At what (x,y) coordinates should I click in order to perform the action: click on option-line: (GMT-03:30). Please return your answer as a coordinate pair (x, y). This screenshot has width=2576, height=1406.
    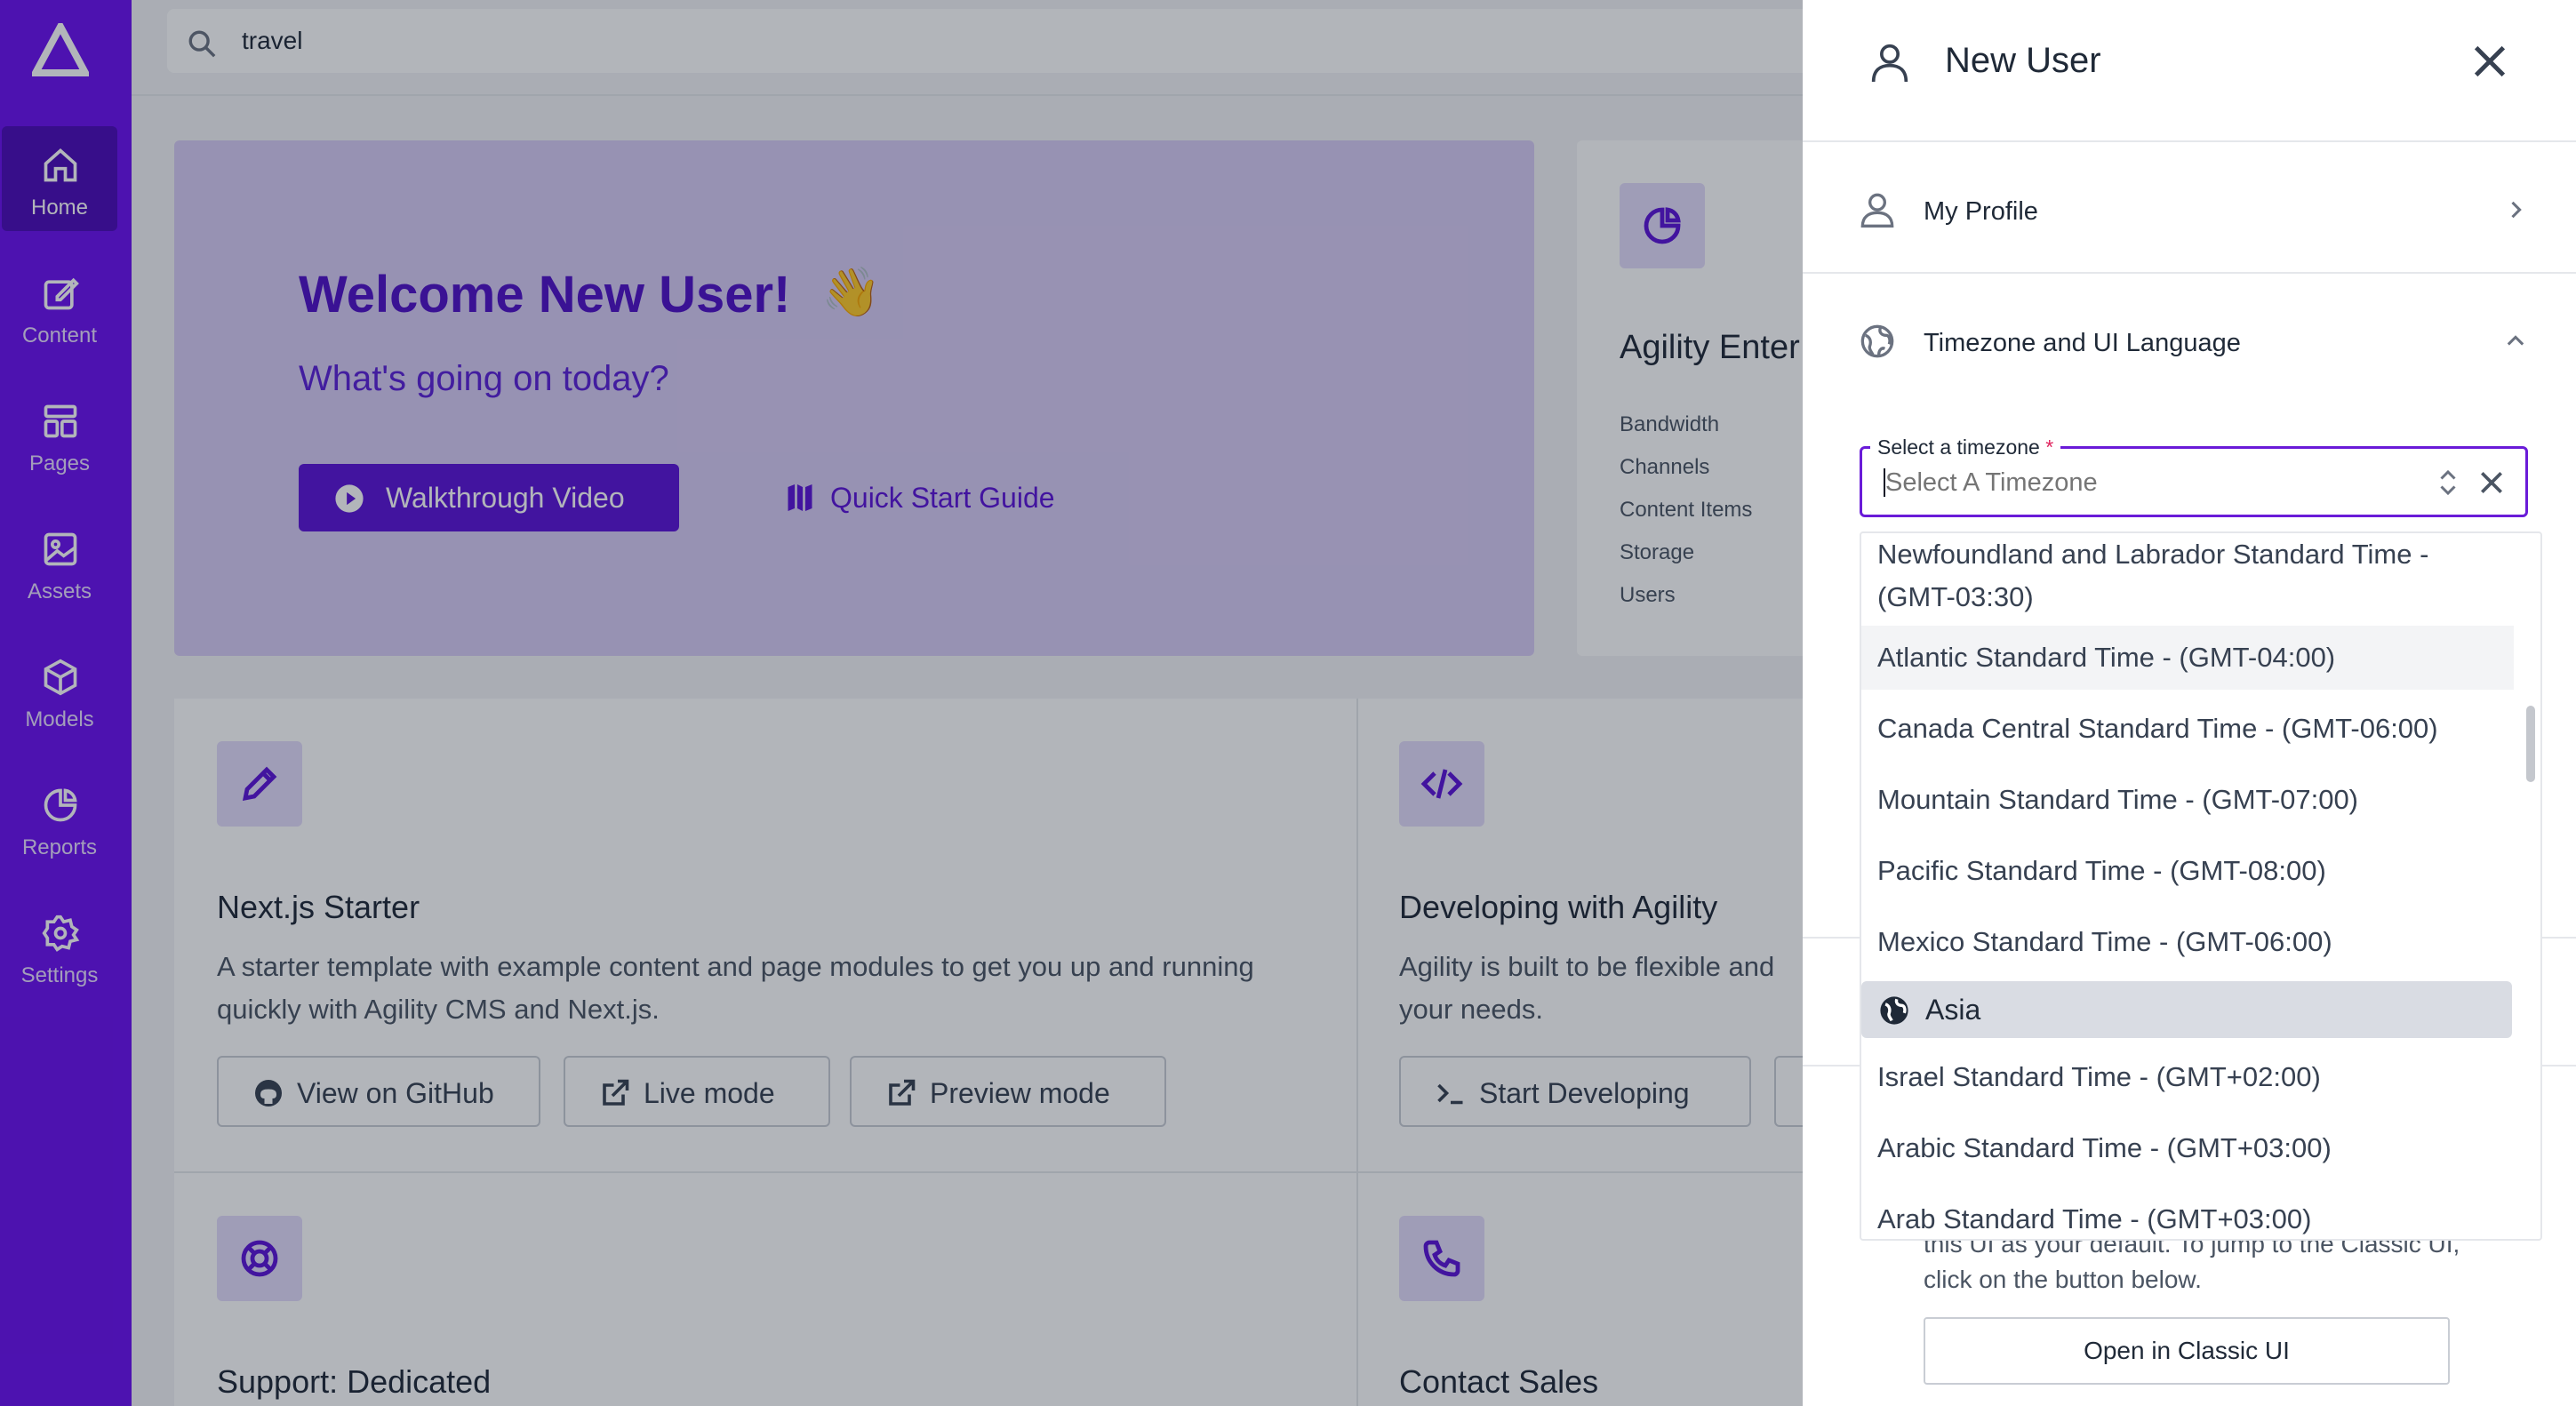
    Looking at the image, I should click on (1955, 596).